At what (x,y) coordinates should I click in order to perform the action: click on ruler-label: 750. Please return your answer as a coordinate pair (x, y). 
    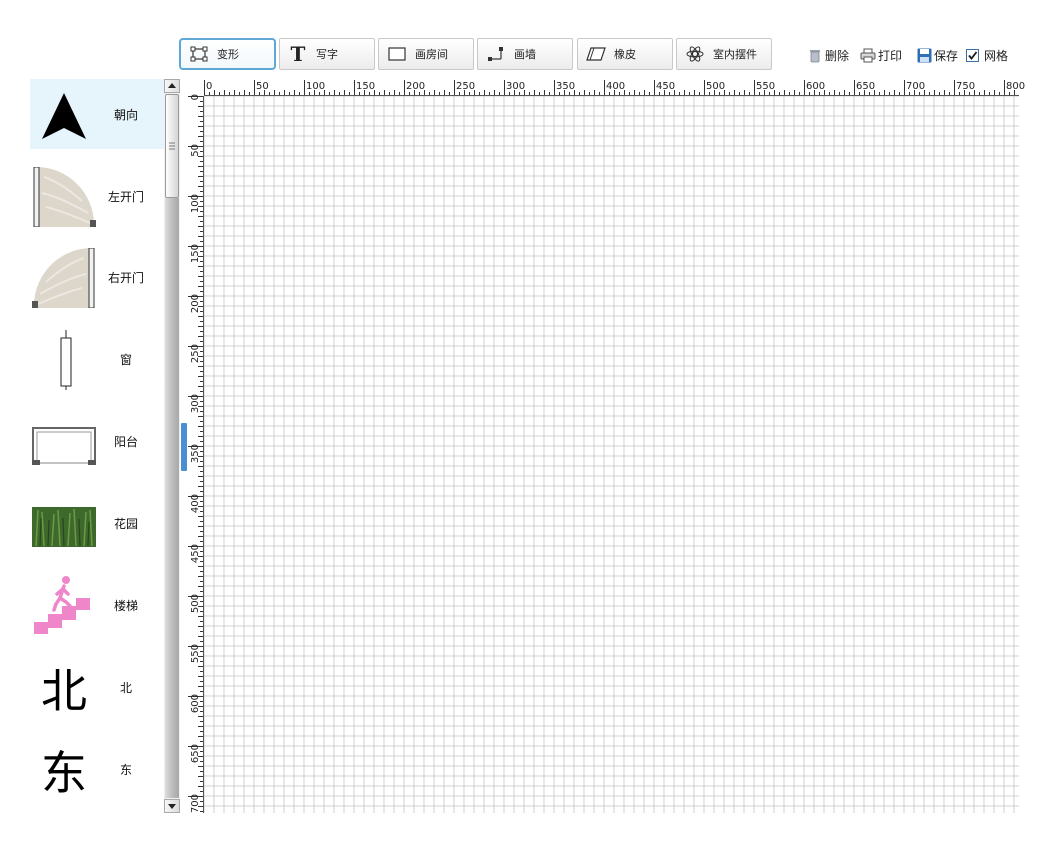
    Looking at the image, I should click on (965, 86).